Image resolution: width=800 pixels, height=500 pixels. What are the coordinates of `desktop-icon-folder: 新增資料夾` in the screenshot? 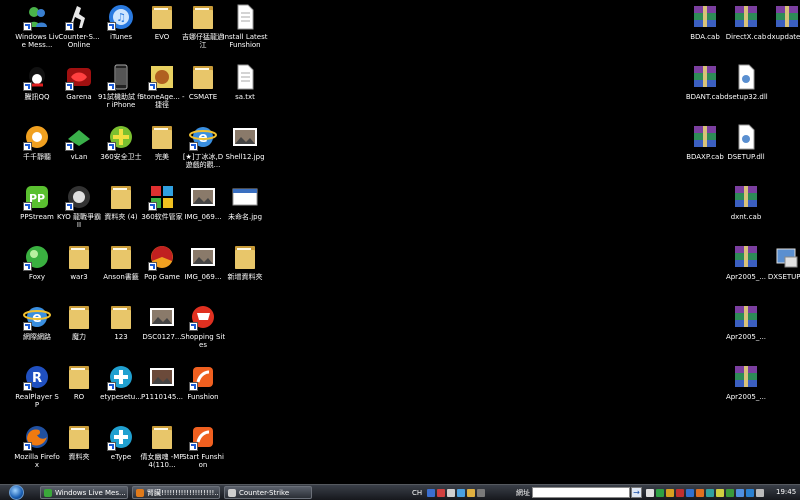 It's located at (245, 271).